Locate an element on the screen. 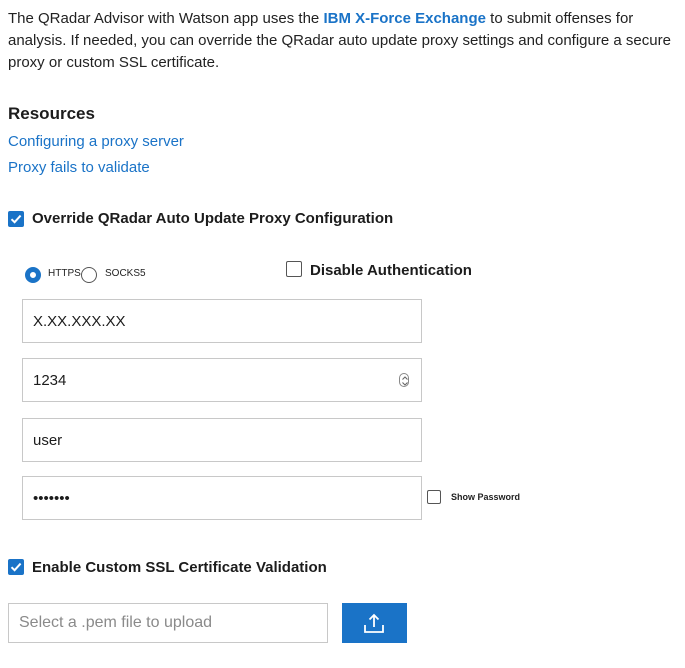  socks5-radio is located at coordinates (89, 275).